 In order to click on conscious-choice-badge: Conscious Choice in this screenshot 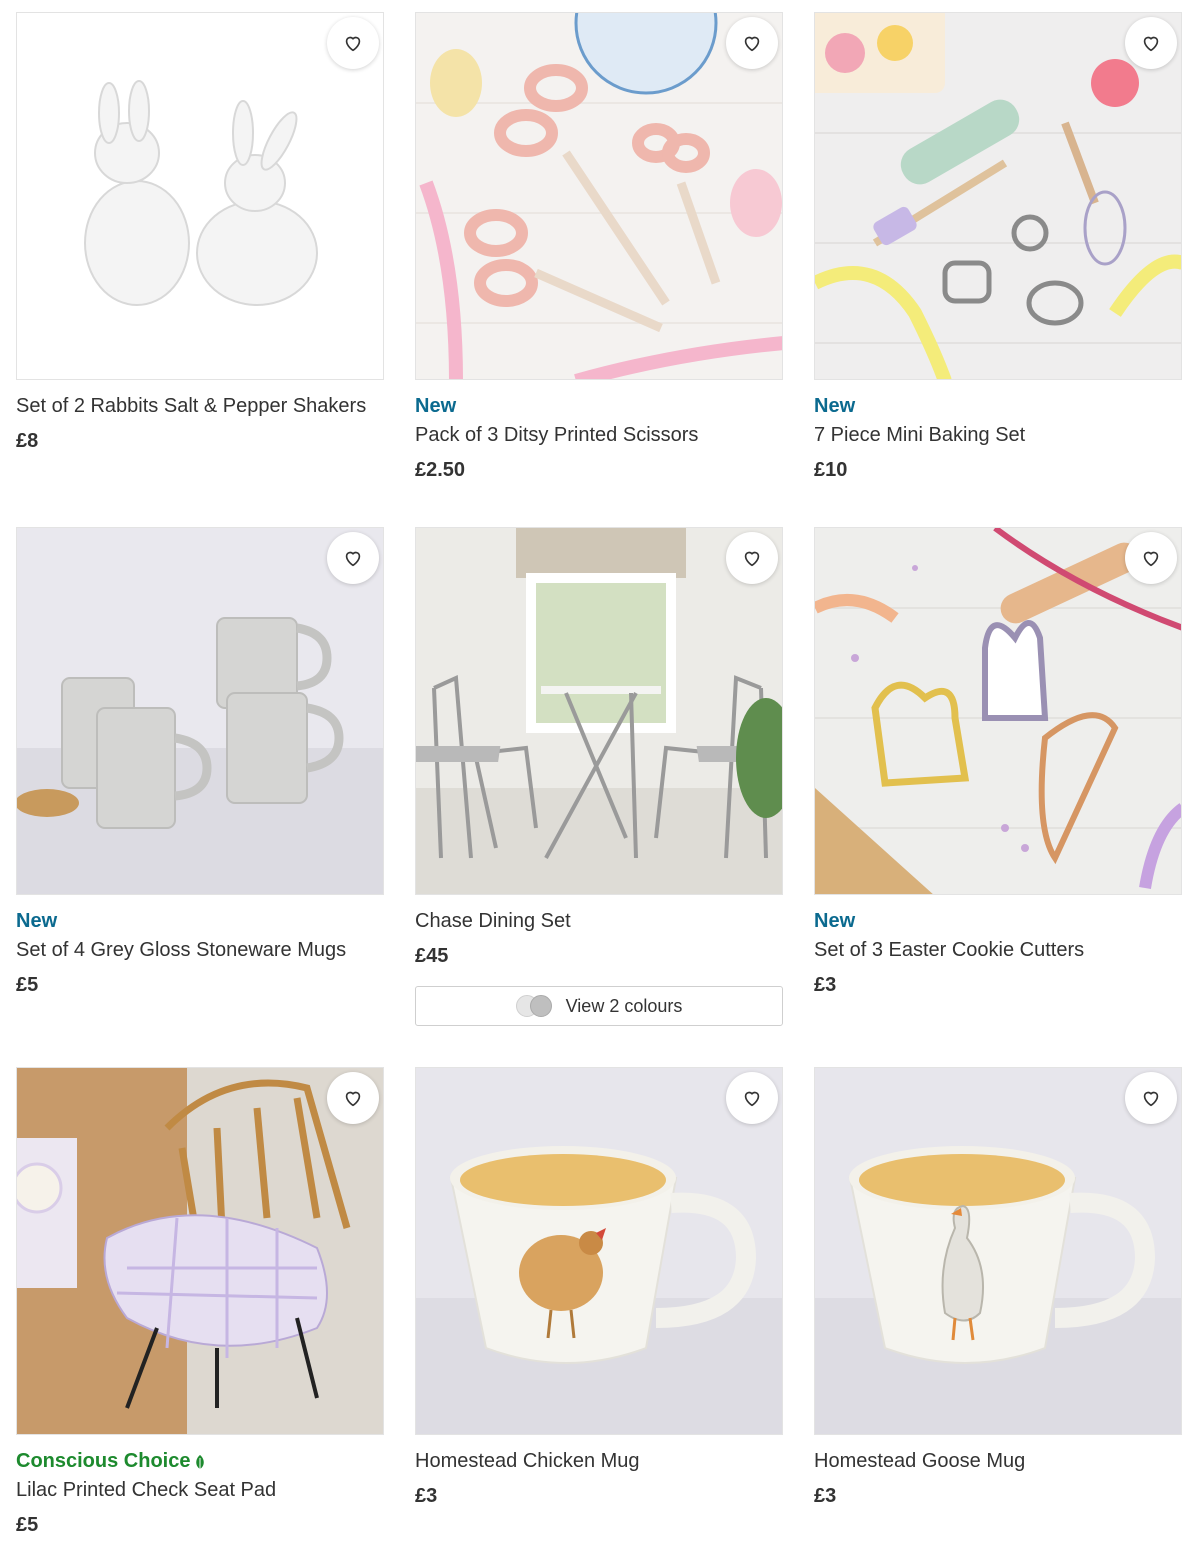, I will do `click(200, 1461)`.